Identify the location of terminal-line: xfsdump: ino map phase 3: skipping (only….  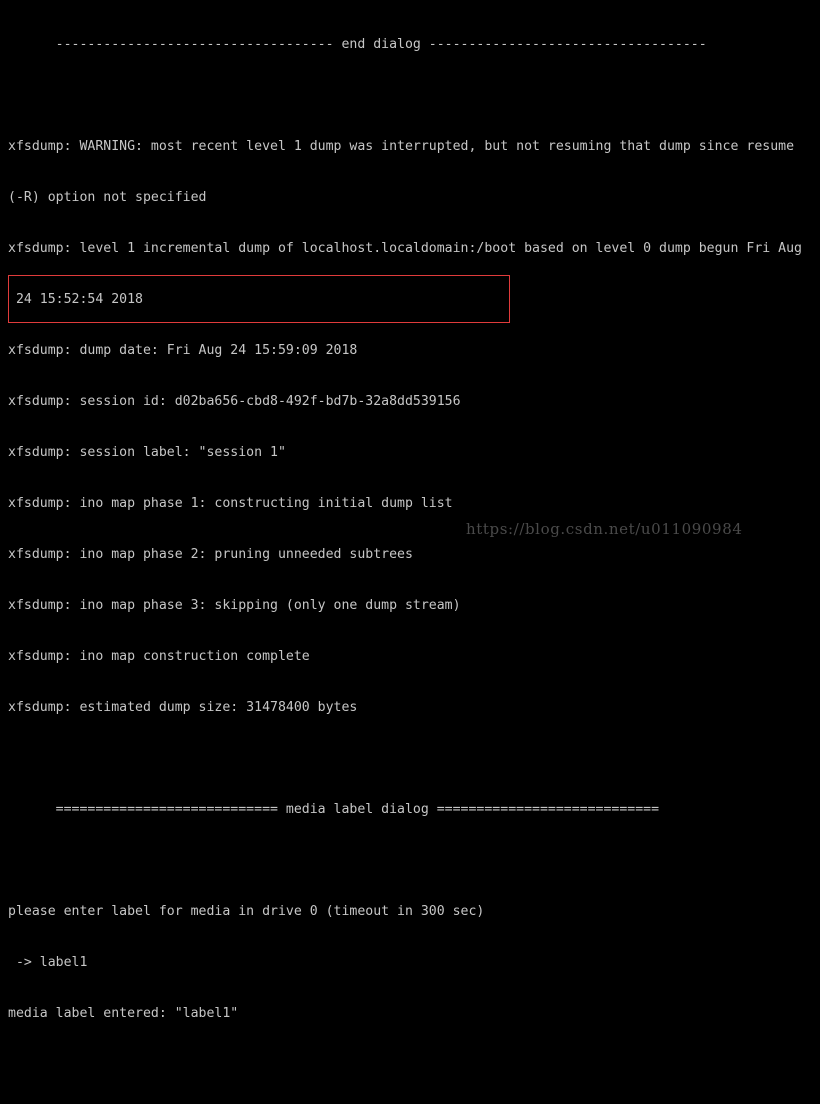
(234, 605).